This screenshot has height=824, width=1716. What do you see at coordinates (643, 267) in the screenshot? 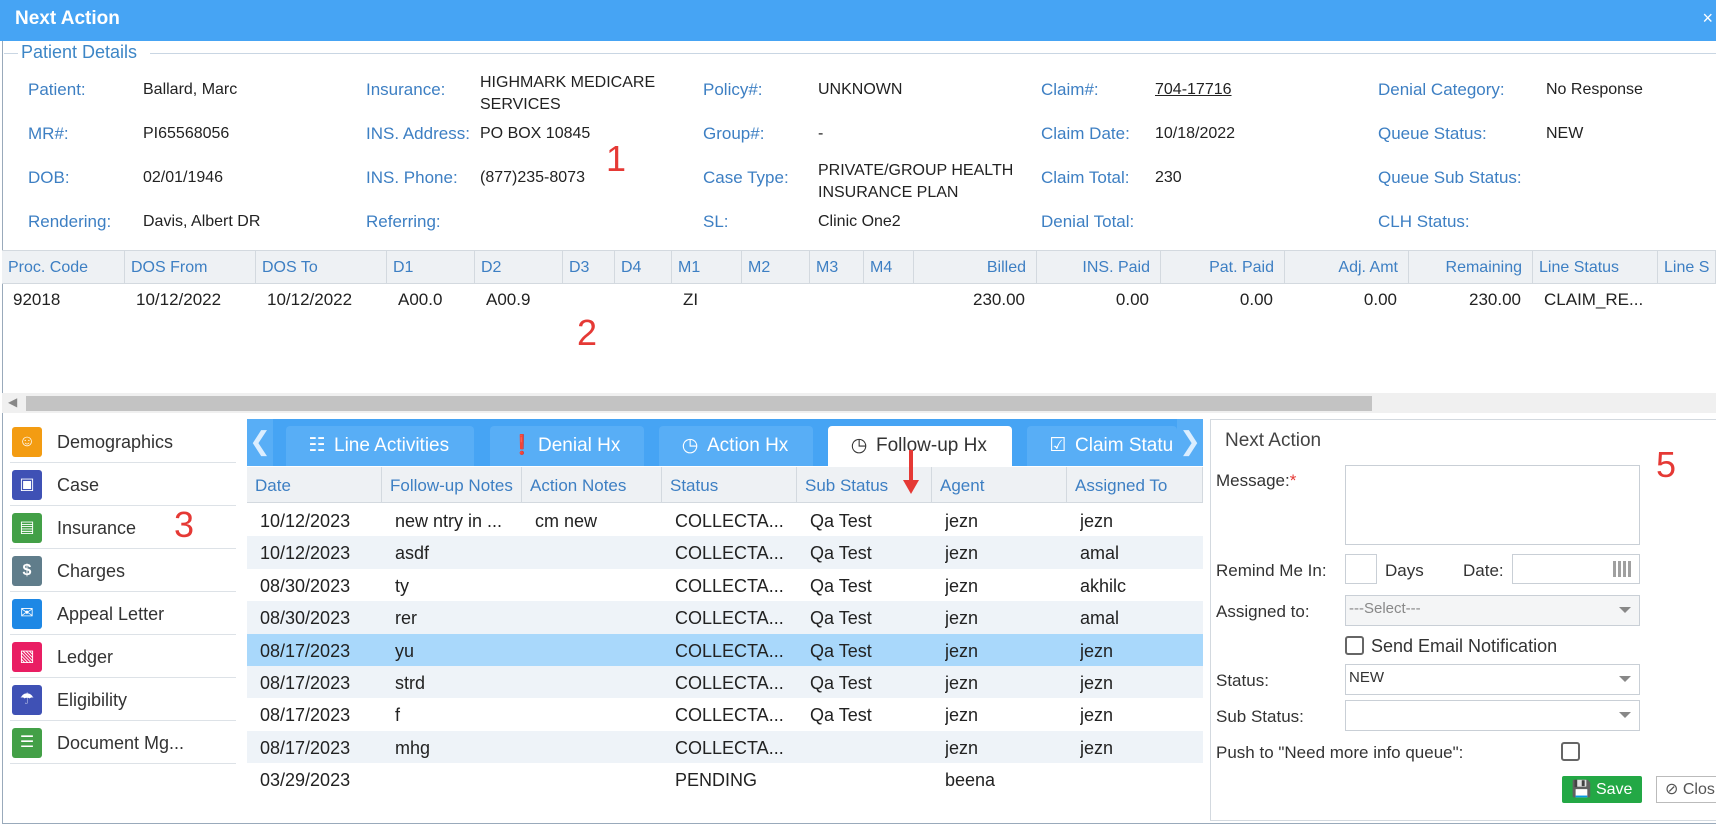
I see `column-header: D4` at bounding box center [643, 267].